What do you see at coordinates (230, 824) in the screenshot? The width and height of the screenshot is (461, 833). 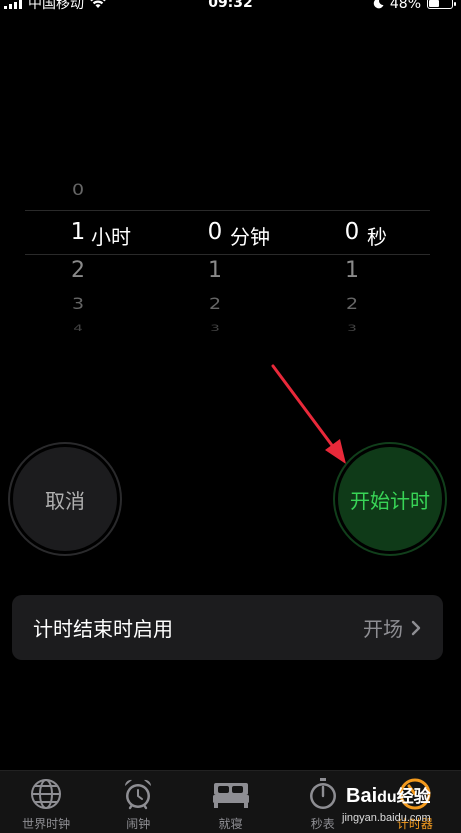 I see `tab-bedtime-label: 就寝` at bounding box center [230, 824].